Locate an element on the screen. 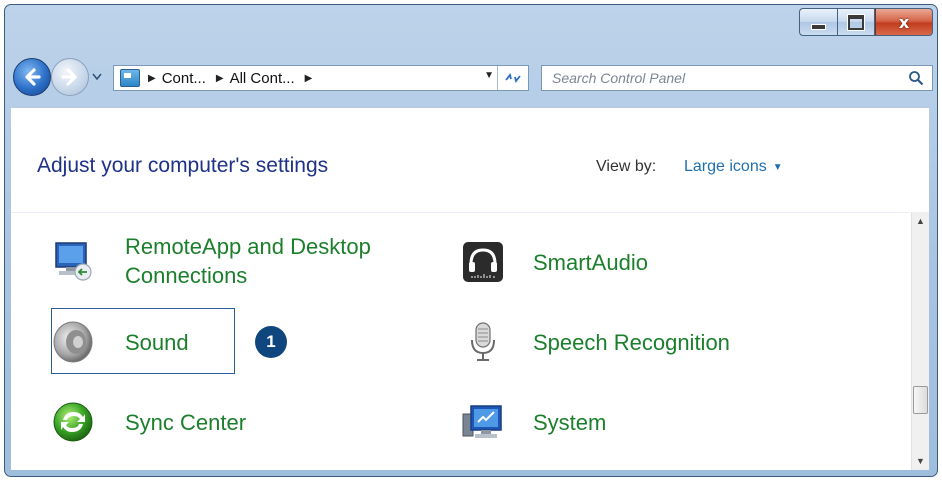  maximize-icon is located at coordinates (856, 22).